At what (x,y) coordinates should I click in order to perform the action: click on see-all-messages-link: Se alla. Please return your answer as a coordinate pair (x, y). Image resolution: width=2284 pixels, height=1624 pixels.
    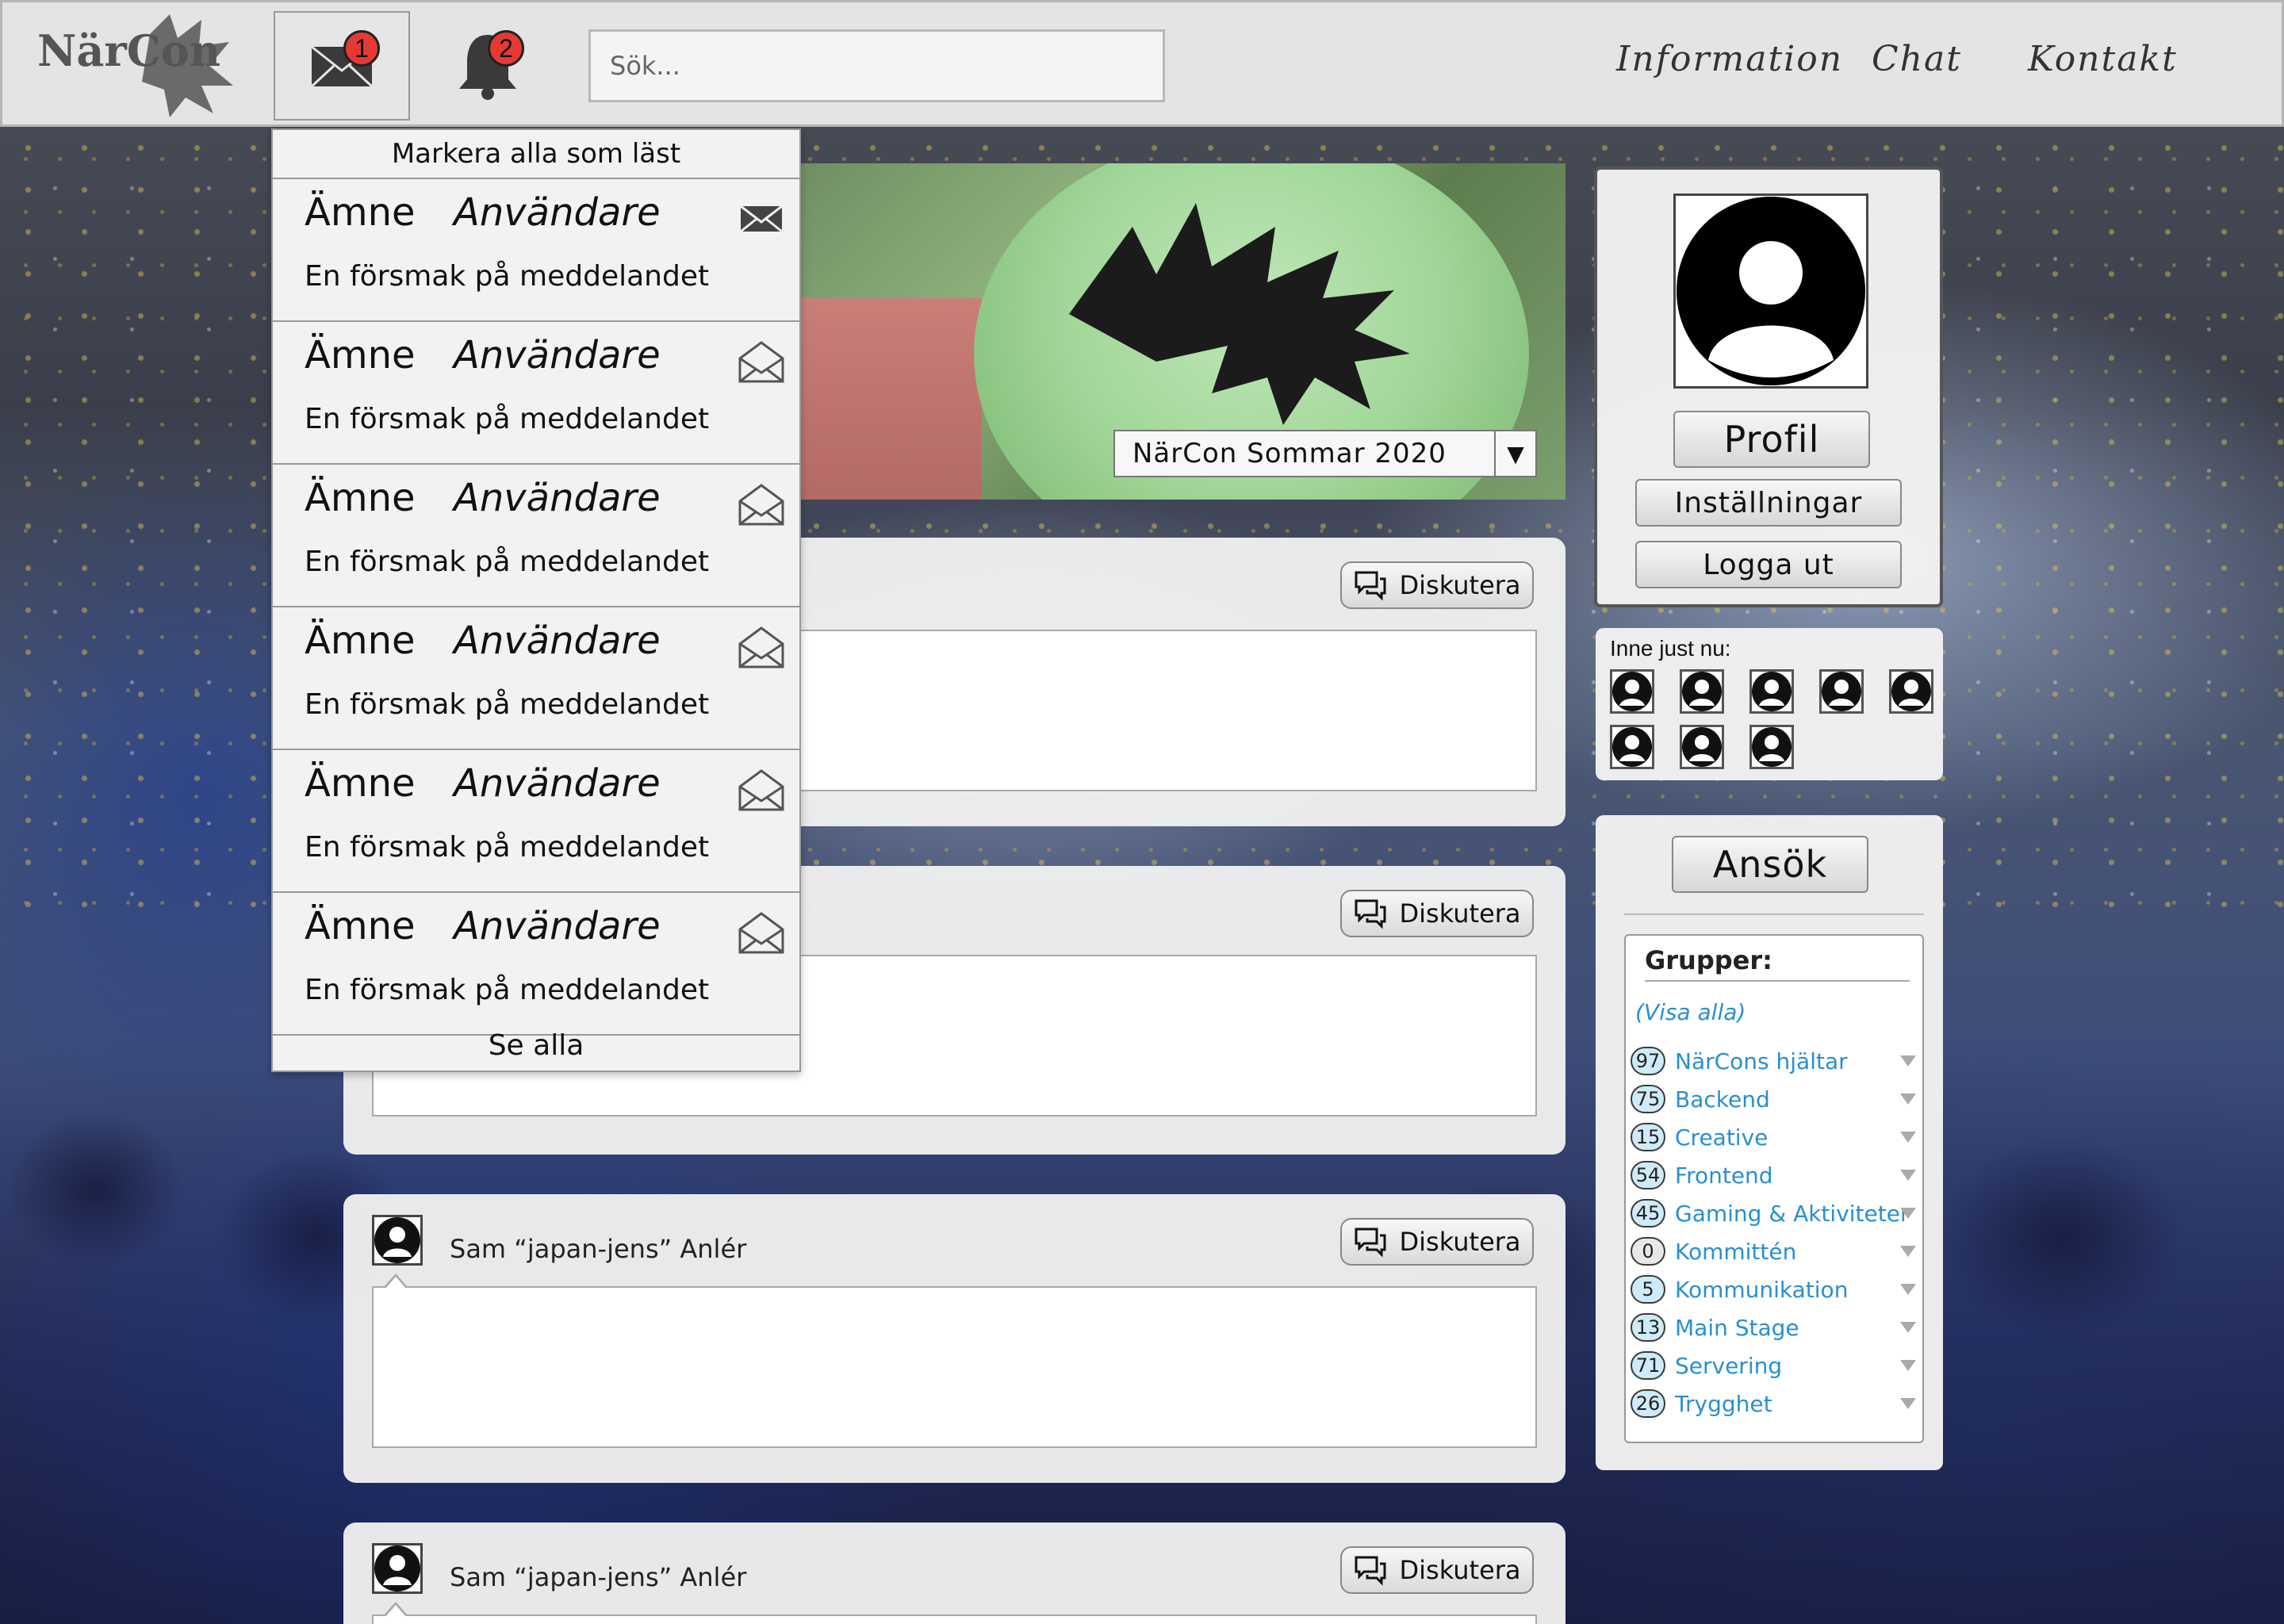
    Looking at the image, I should click on (536, 1045).